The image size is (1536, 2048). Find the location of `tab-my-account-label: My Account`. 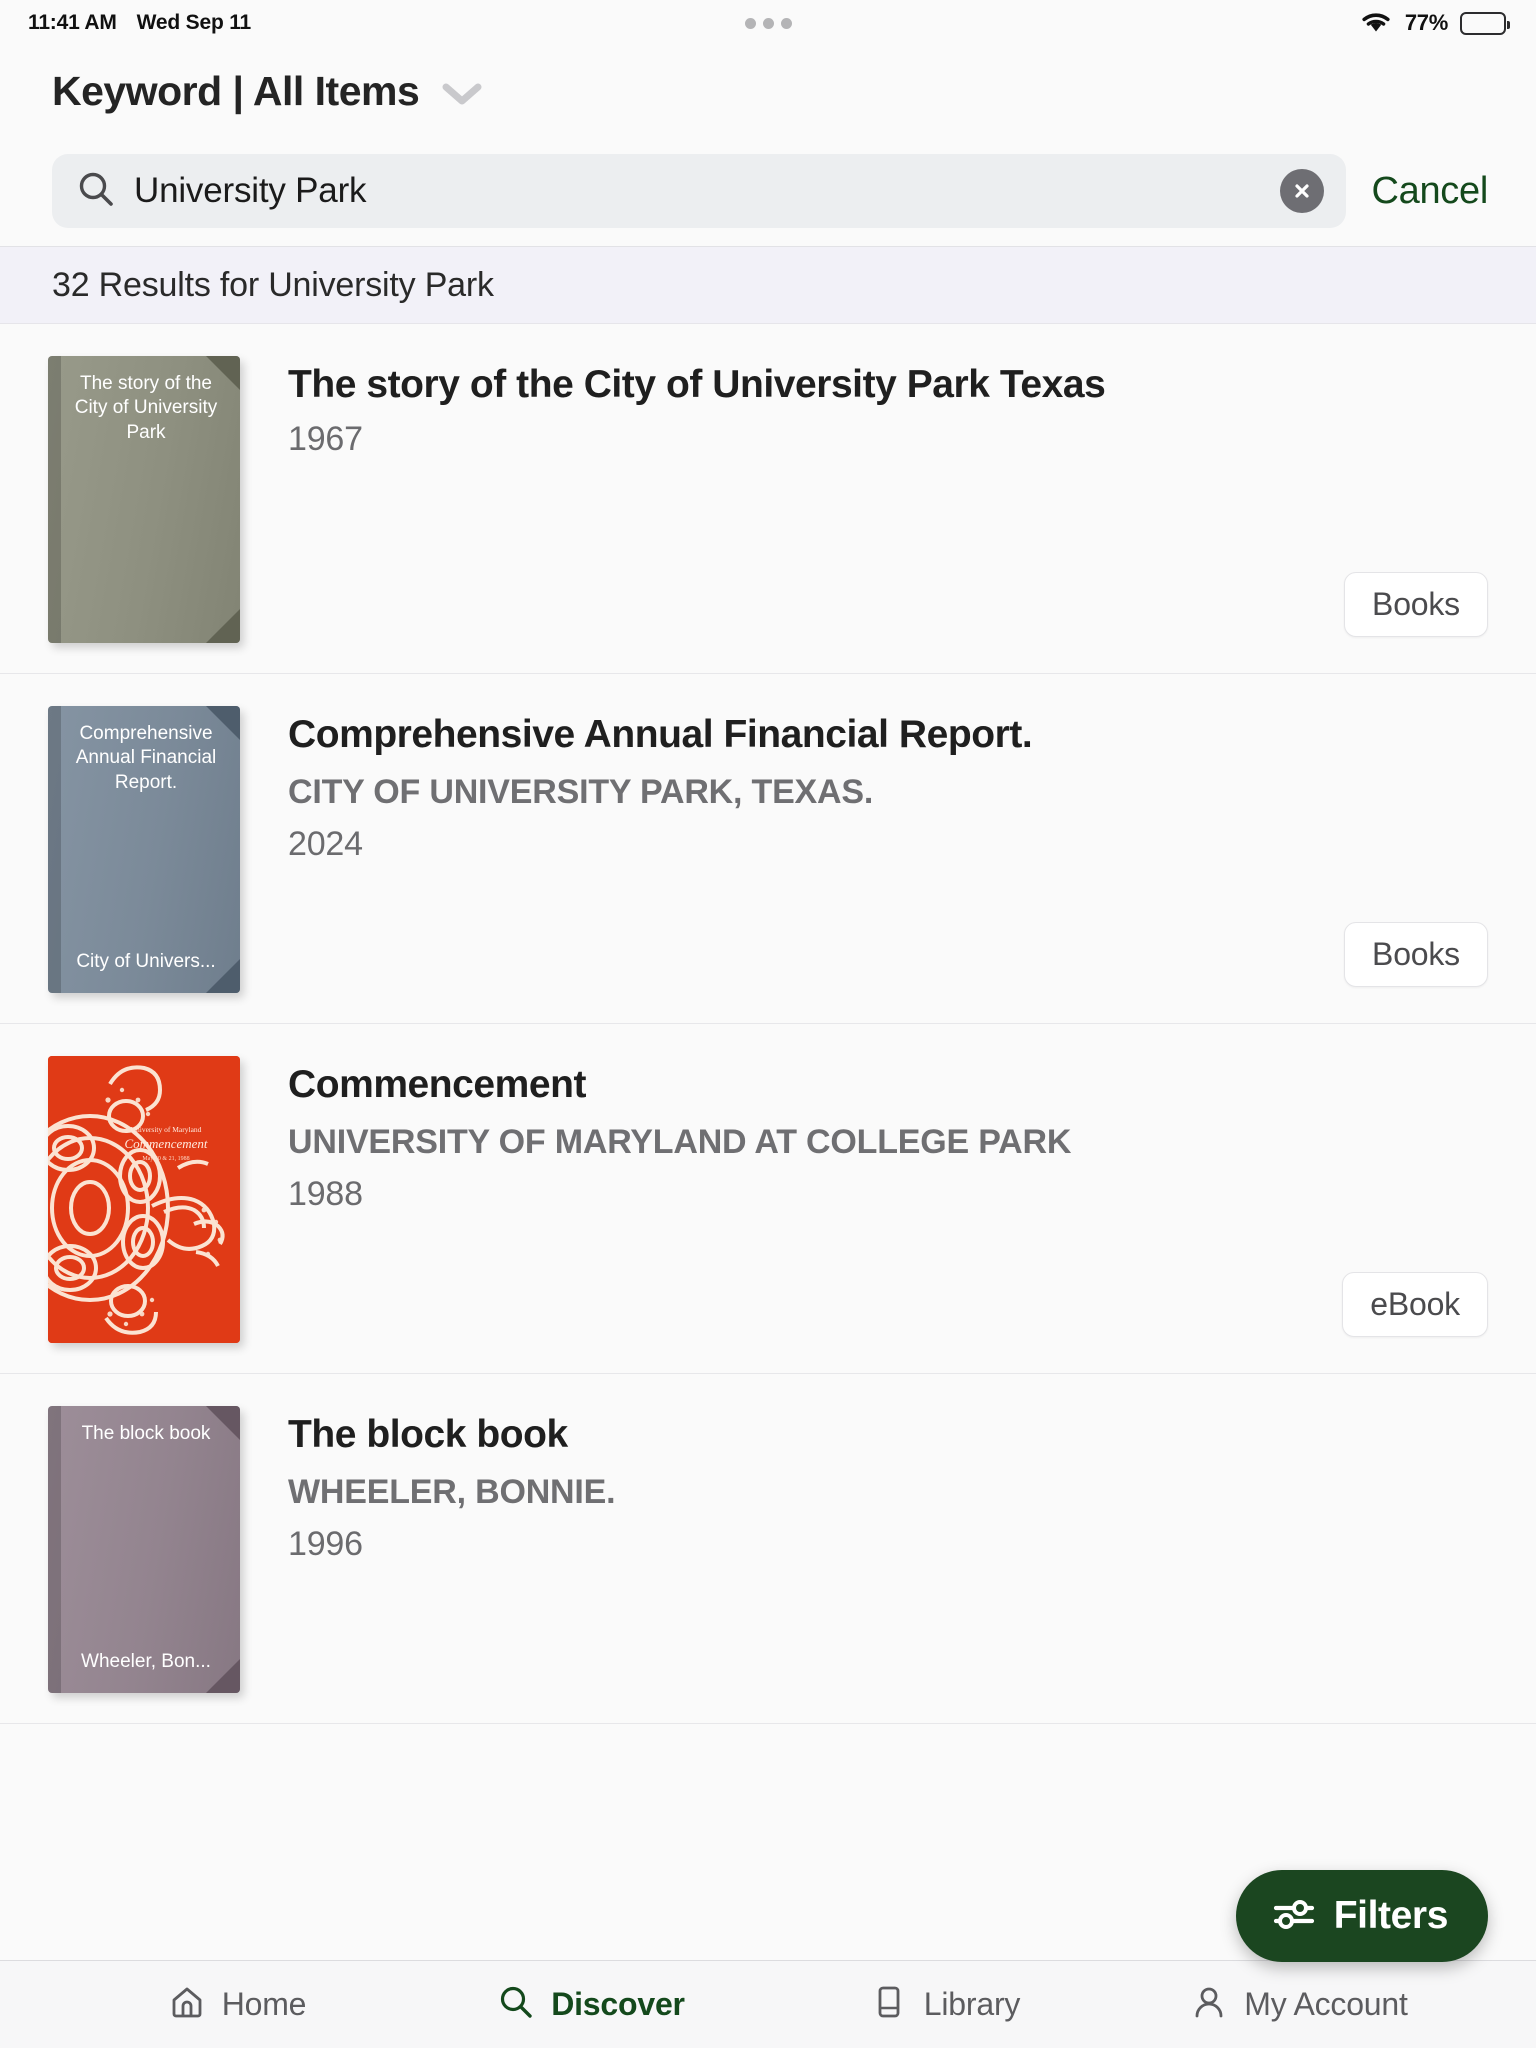

tab-my-account-label: My Account is located at coordinates (1326, 2004).